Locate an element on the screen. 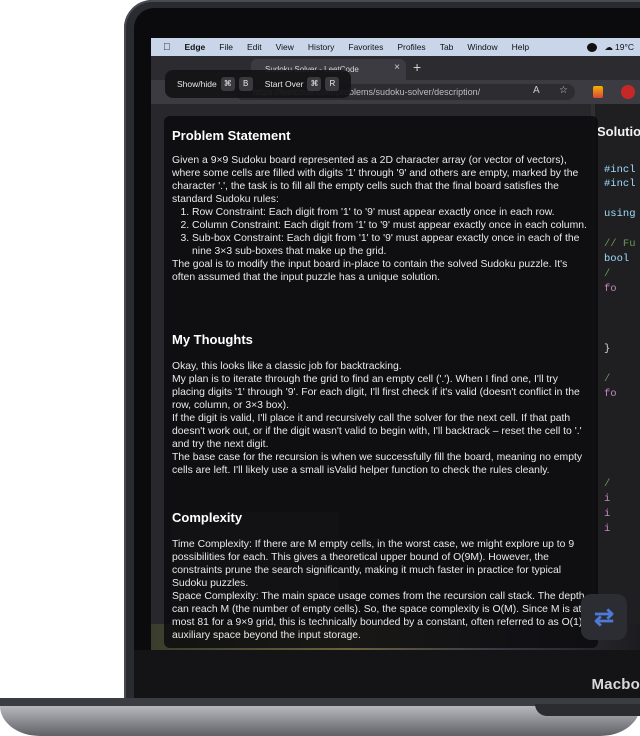  code-line: // Fu is located at coordinates (620, 244).